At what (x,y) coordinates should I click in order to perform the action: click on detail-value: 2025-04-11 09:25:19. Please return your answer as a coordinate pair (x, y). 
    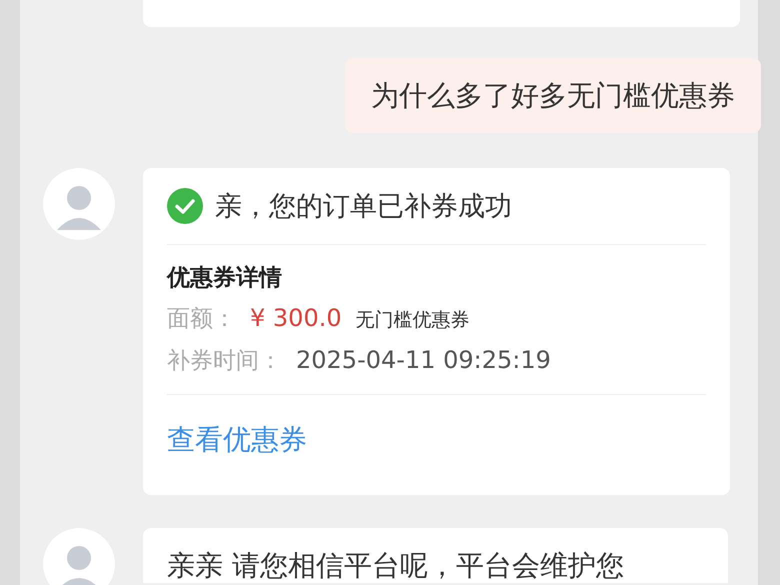
    Looking at the image, I should click on (423, 360).